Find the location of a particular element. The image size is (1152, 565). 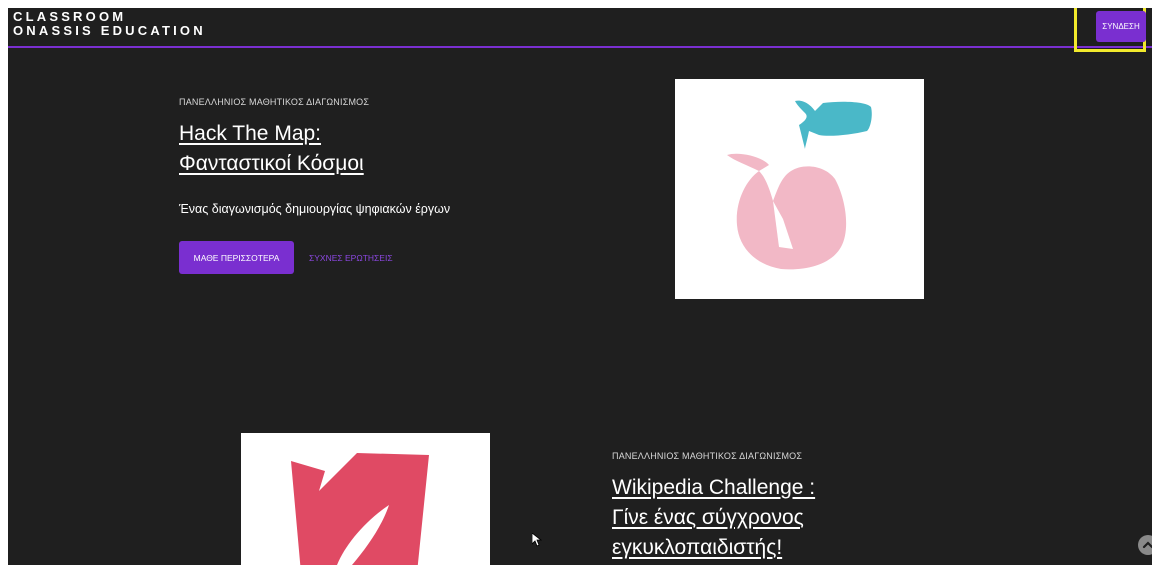

title-line-2: Φανταστικοί Κόσμοι is located at coordinates (271, 163).